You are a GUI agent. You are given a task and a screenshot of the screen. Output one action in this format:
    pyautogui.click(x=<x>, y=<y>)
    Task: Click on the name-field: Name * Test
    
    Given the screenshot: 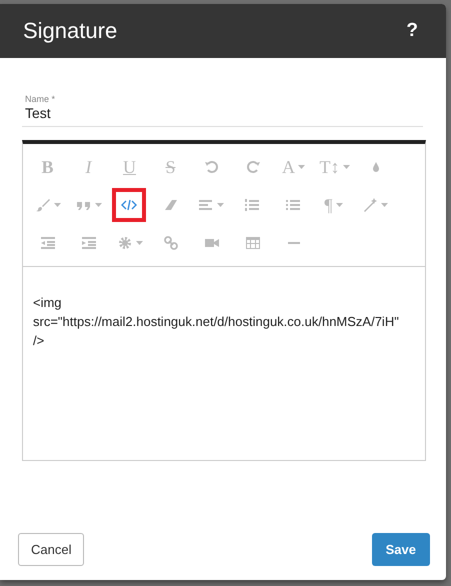 What is the action you would take?
    pyautogui.click(x=222, y=110)
    